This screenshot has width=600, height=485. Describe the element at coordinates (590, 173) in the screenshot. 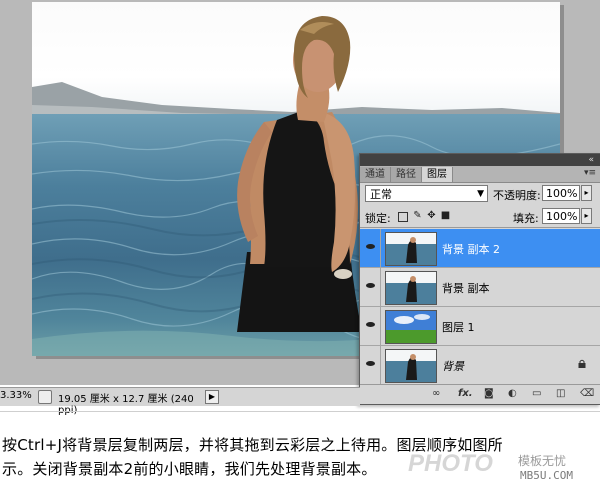

I see `panel-menu-icon: ▾≡` at that location.